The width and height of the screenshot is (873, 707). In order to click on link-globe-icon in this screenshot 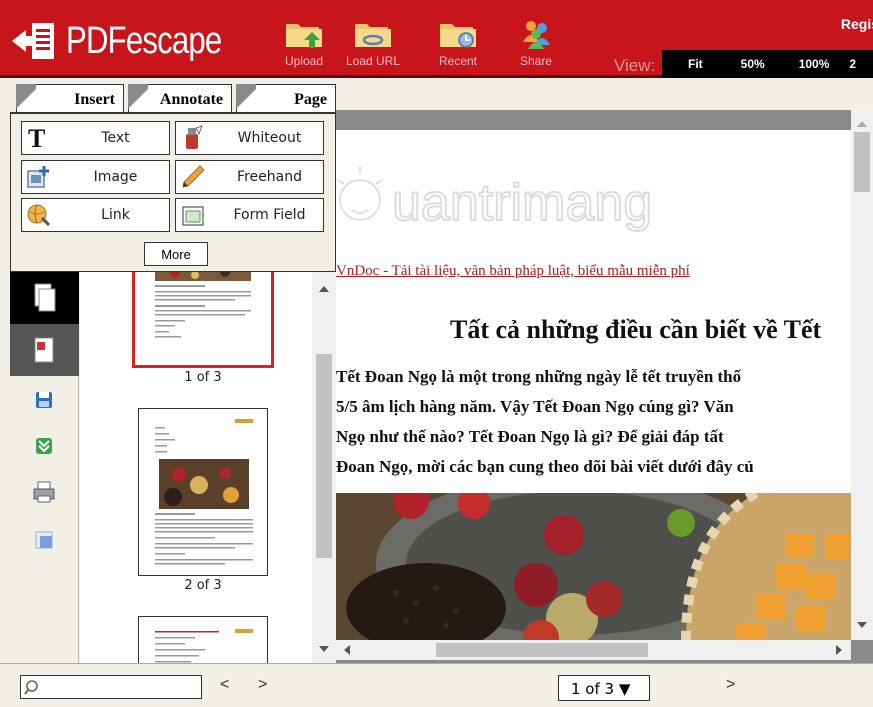, I will do `click(39, 215)`.